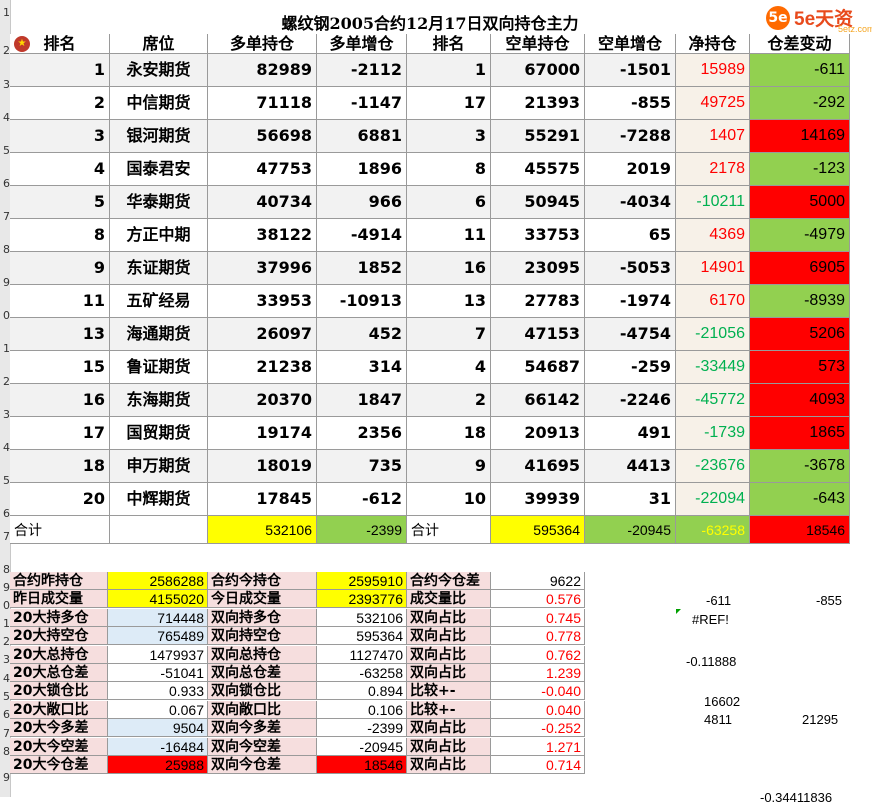 Image resolution: width=872 pixels, height=805 pixels. Describe the element at coordinates (362, 581) in the screenshot. I see `stat-value-bidirectional: 2595910` at that location.